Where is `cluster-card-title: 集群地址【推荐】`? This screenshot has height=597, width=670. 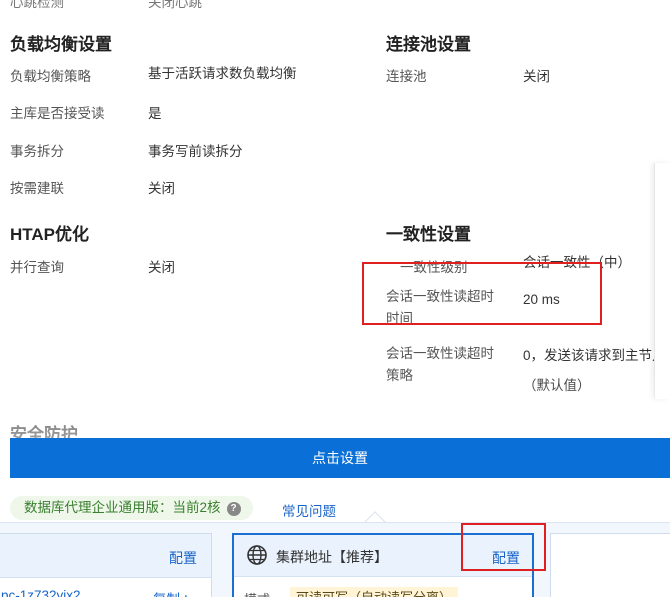
cluster-card-title: 集群地址【推荐】 is located at coordinates (332, 557).